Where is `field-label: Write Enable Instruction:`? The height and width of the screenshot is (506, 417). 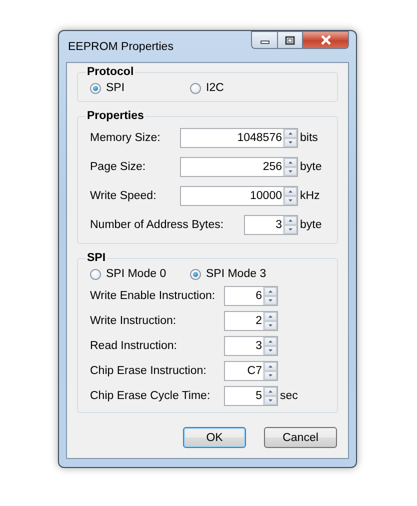
field-label: Write Enable Instruction: is located at coordinates (152, 296).